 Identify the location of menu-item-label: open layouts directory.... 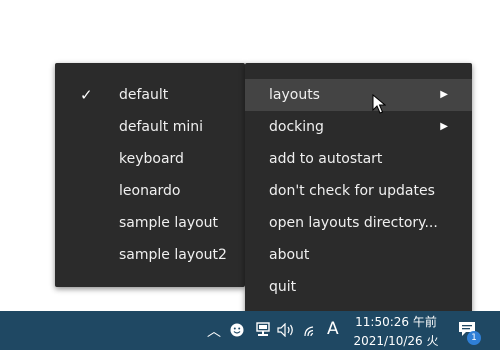
(353, 223).